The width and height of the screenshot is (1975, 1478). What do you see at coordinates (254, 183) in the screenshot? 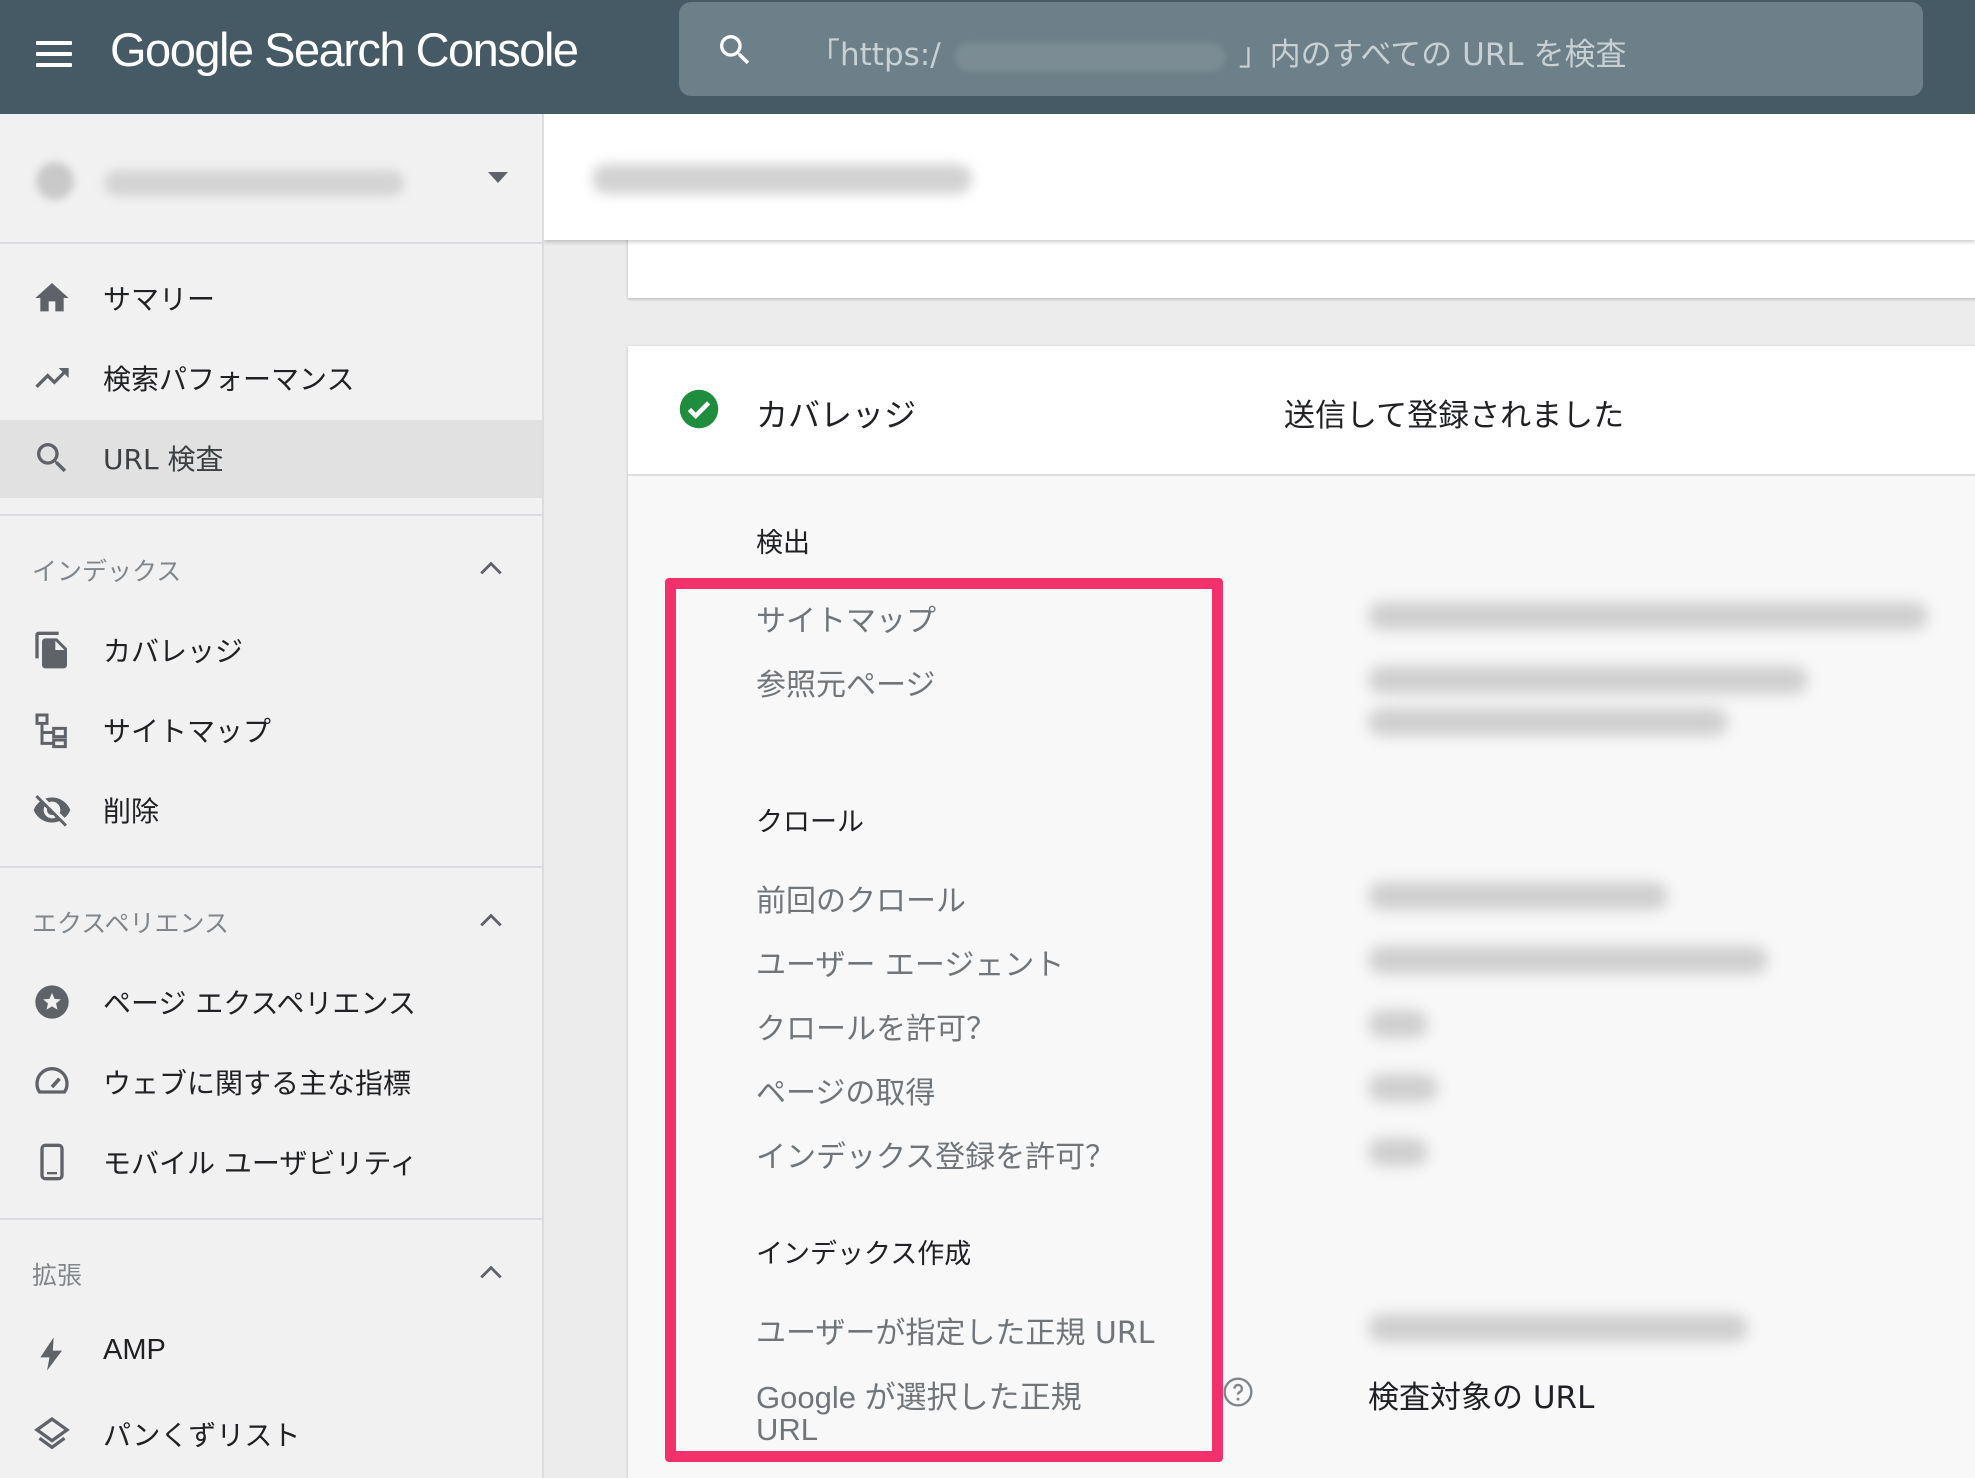
I see `property-name-redacted` at bounding box center [254, 183].